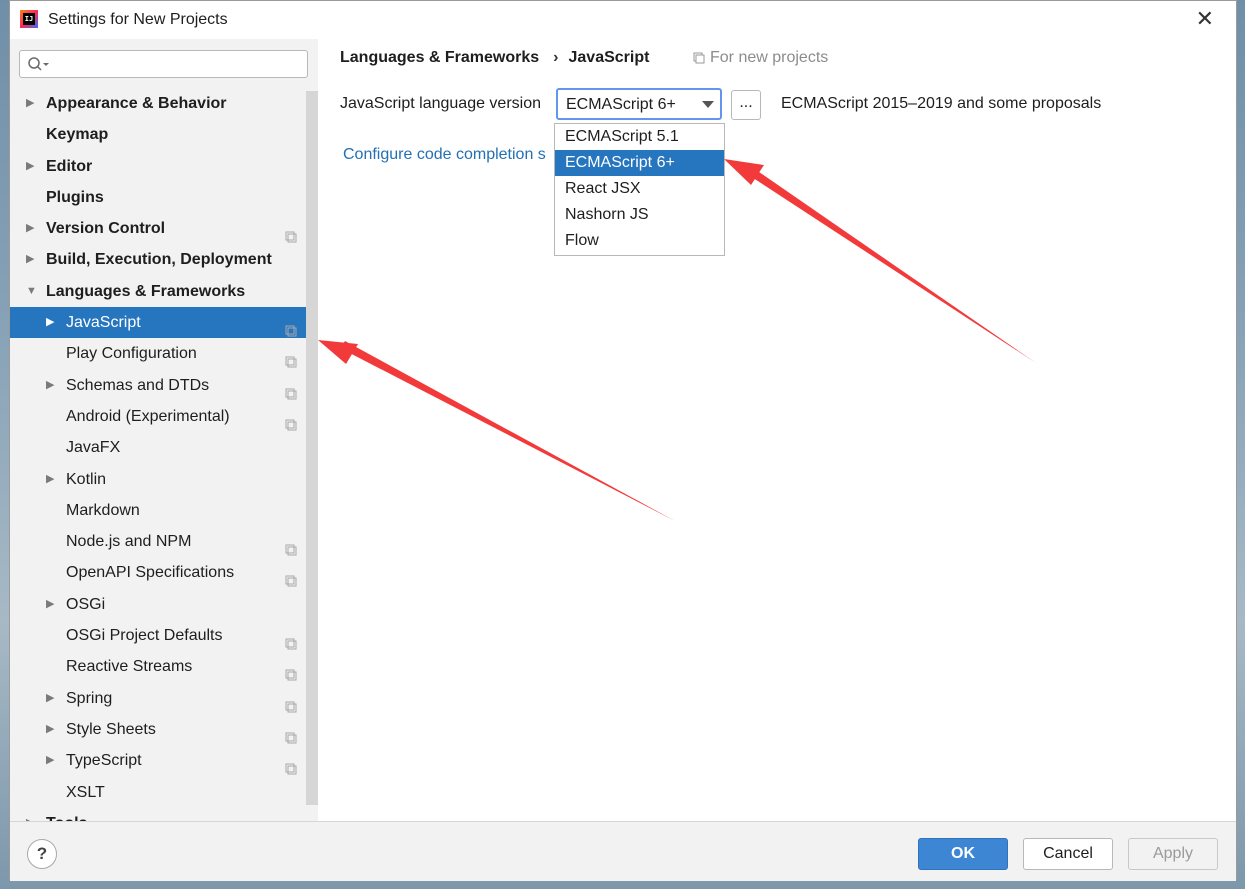 The width and height of the screenshot is (1245, 889). Describe the element at coordinates (164, 698) in the screenshot. I see `sidebar-item-spring: ▶ Spring` at that location.